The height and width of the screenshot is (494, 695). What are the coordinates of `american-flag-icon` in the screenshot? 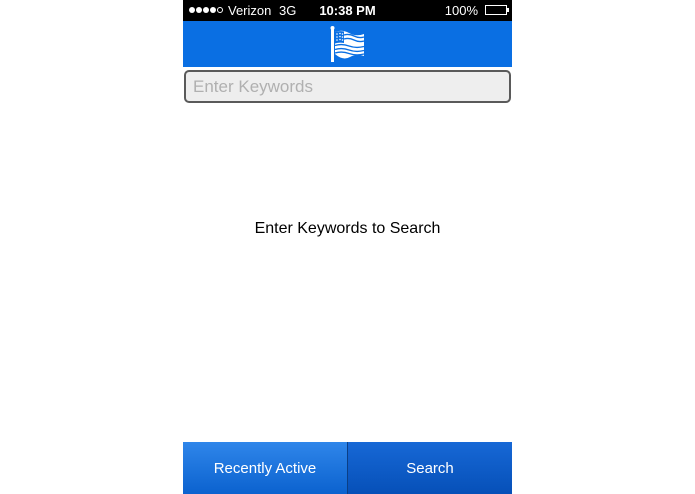 It's located at (347, 44).